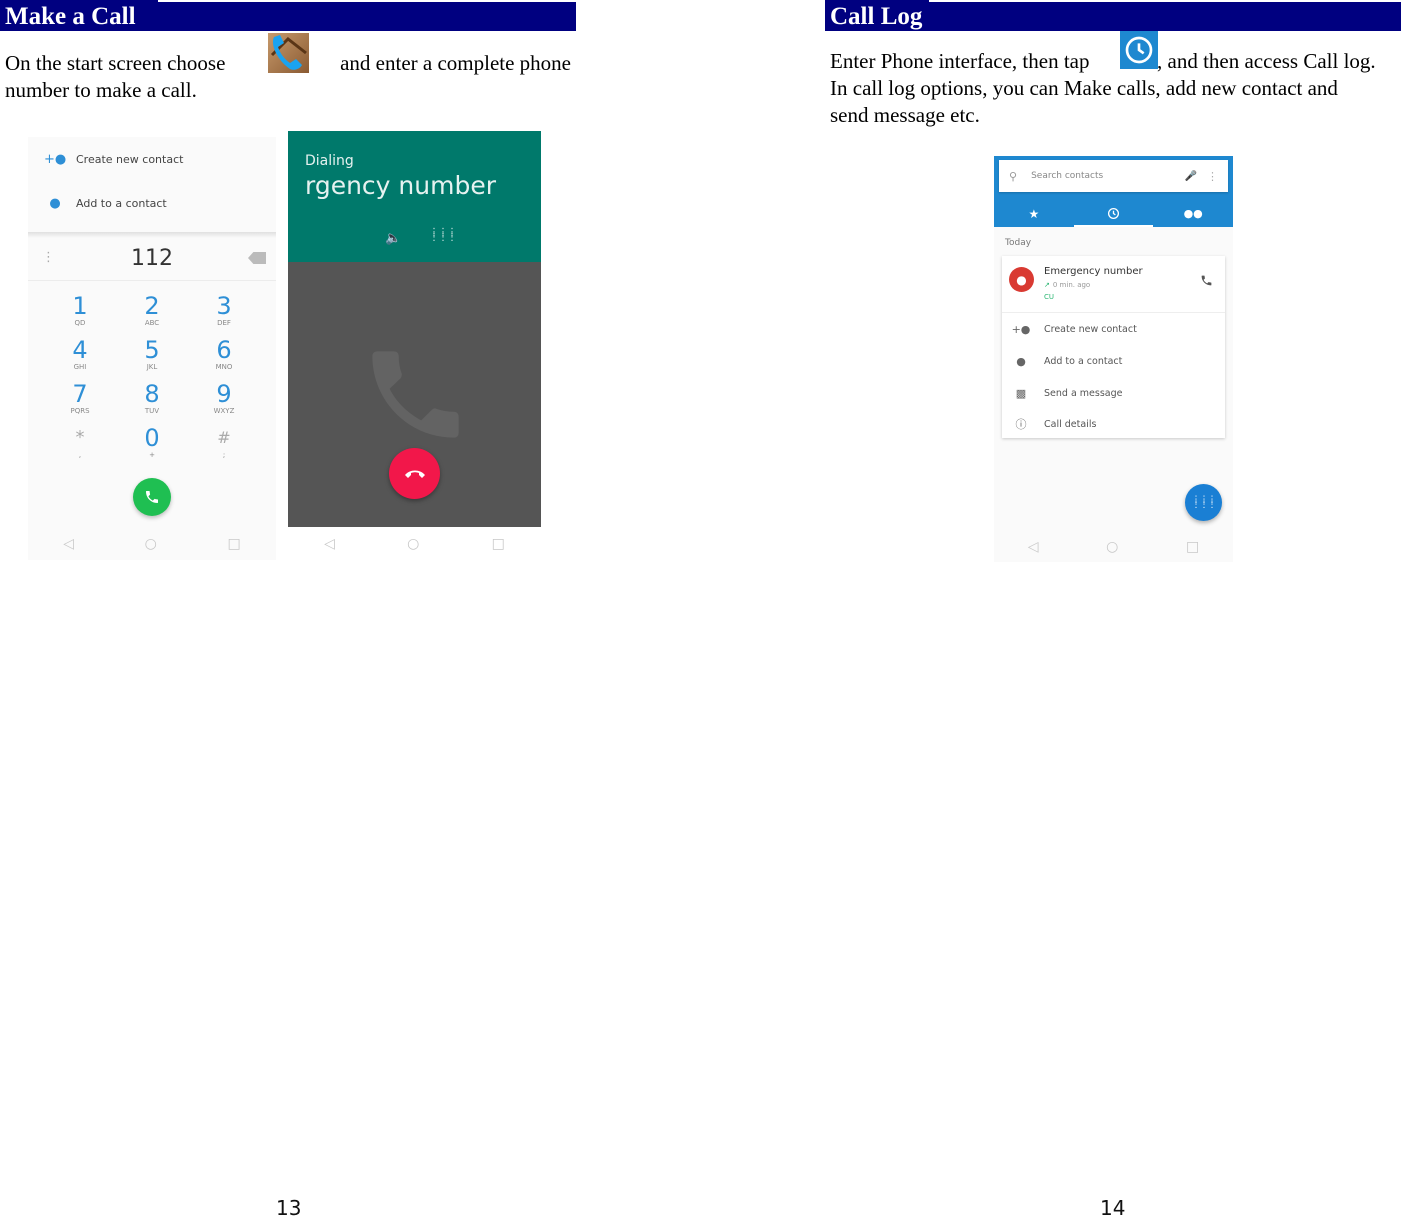 This screenshot has width=1401, height=1220. Describe the element at coordinates (1266, 61) in the screenshot. I see `intro-line1-cont: , and then access Call log.` at that location.